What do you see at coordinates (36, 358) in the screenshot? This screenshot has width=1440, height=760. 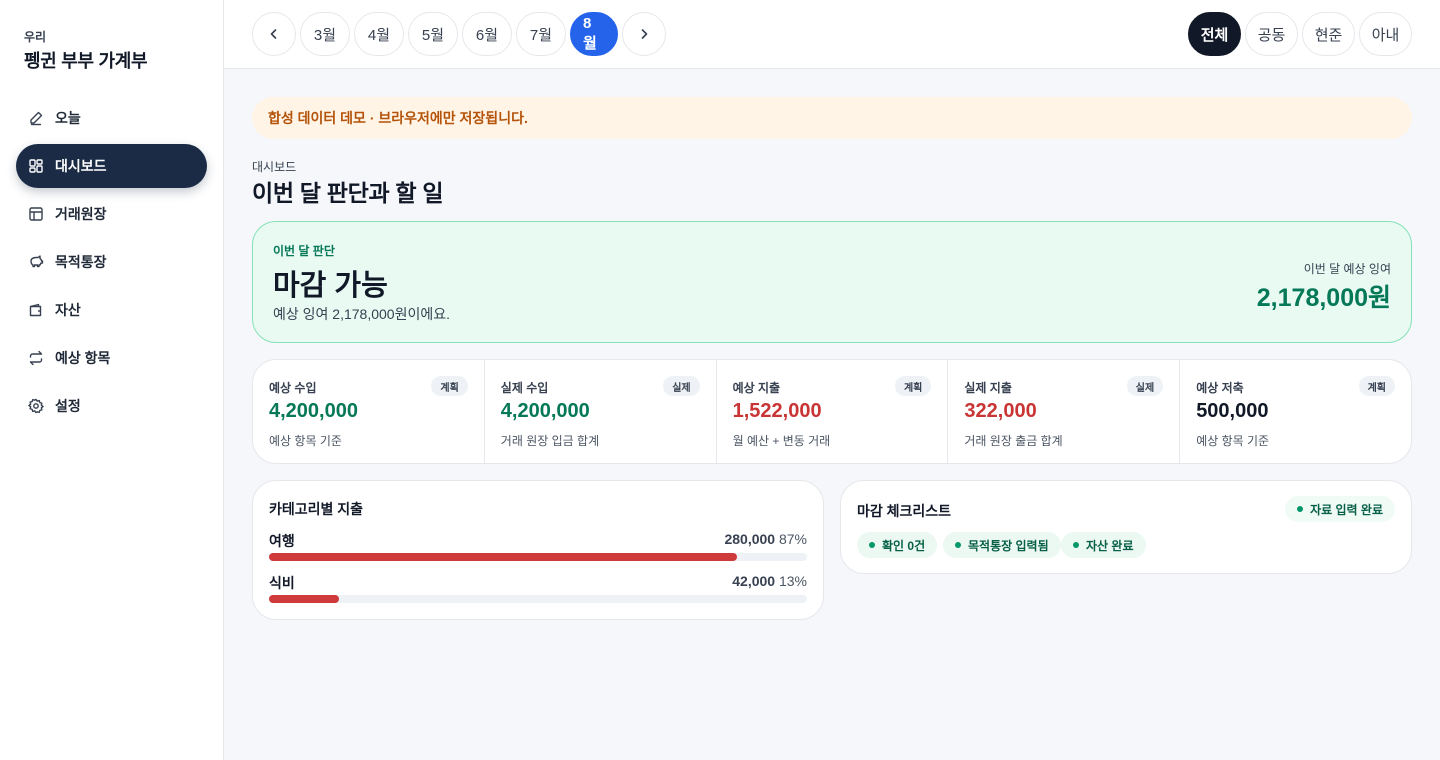 I see `repeat-icon` at bounding box center [36, 358].